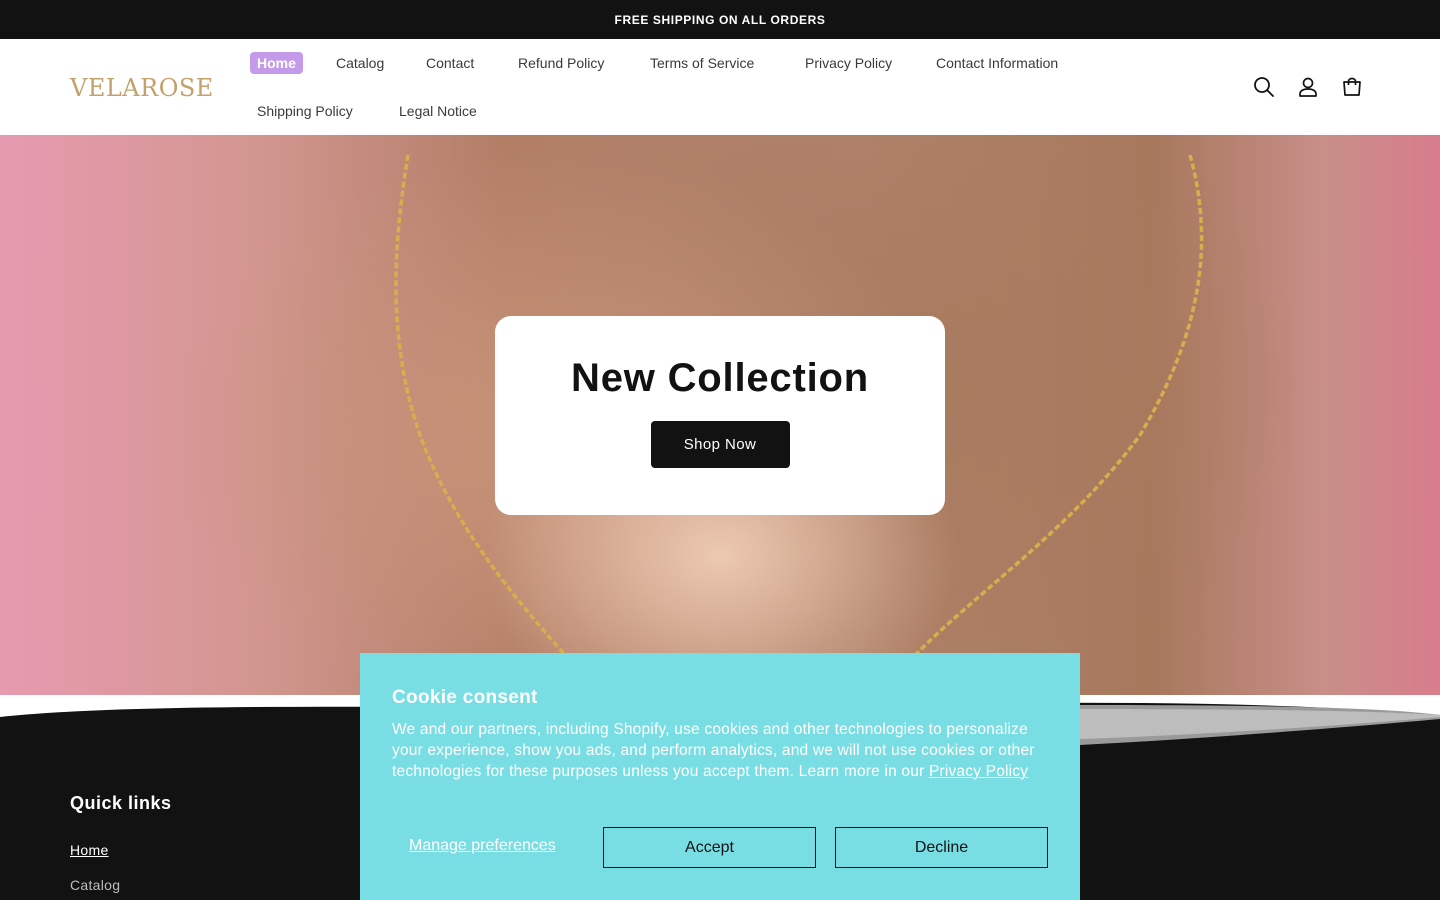 The image size is (1440, 900). What do you see at coordinates (941, 847) in the screenshot?
I see `decline-button: Decline` at bounding box center [941, 847].